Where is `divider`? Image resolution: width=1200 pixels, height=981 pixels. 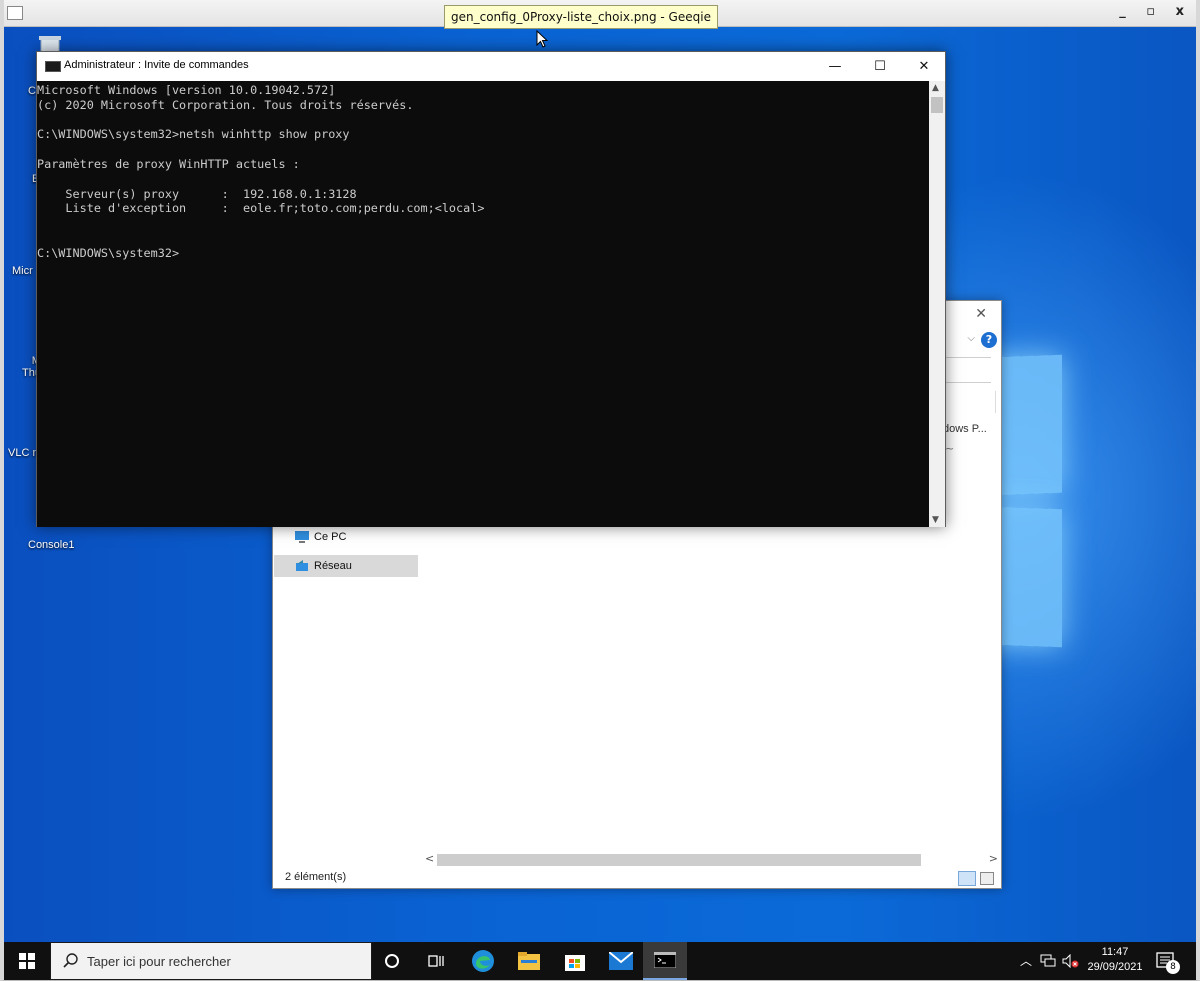 divider is located at coordinates (995, 402).